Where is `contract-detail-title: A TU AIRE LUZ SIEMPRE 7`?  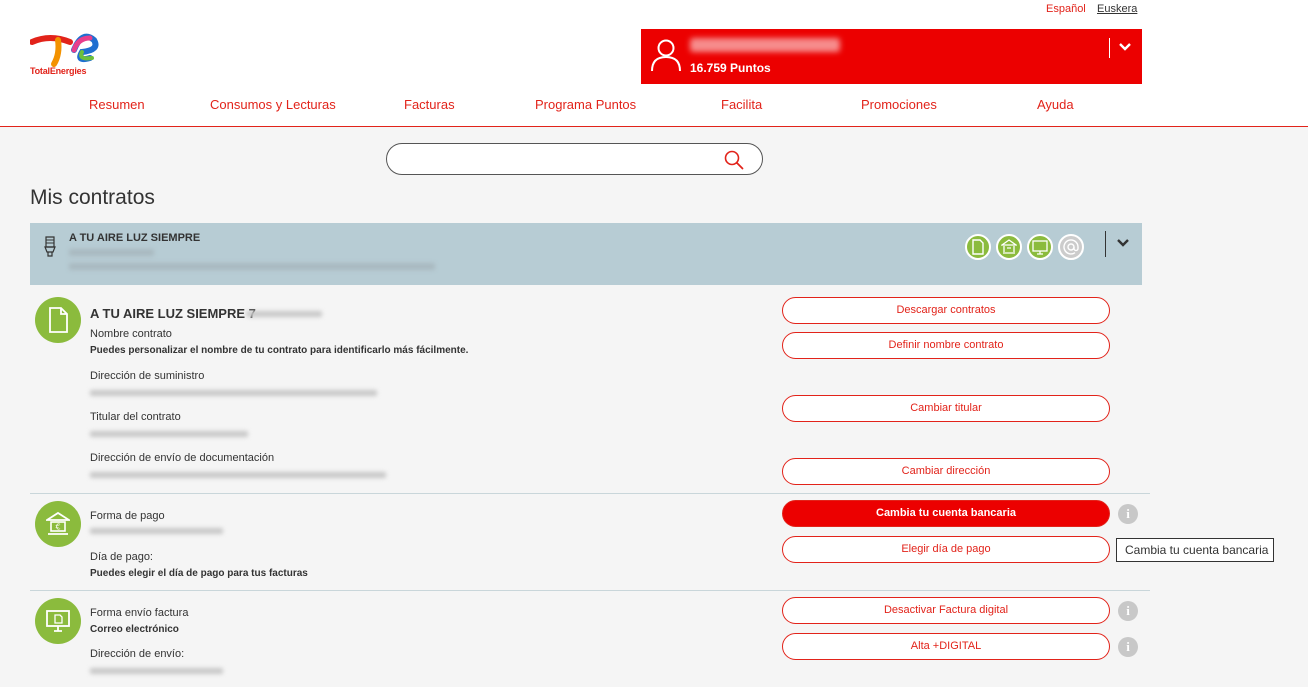 contract-detail-title: A TU AIRE LUZ SIEMPRE 7 is located at coordinates (173, 313).